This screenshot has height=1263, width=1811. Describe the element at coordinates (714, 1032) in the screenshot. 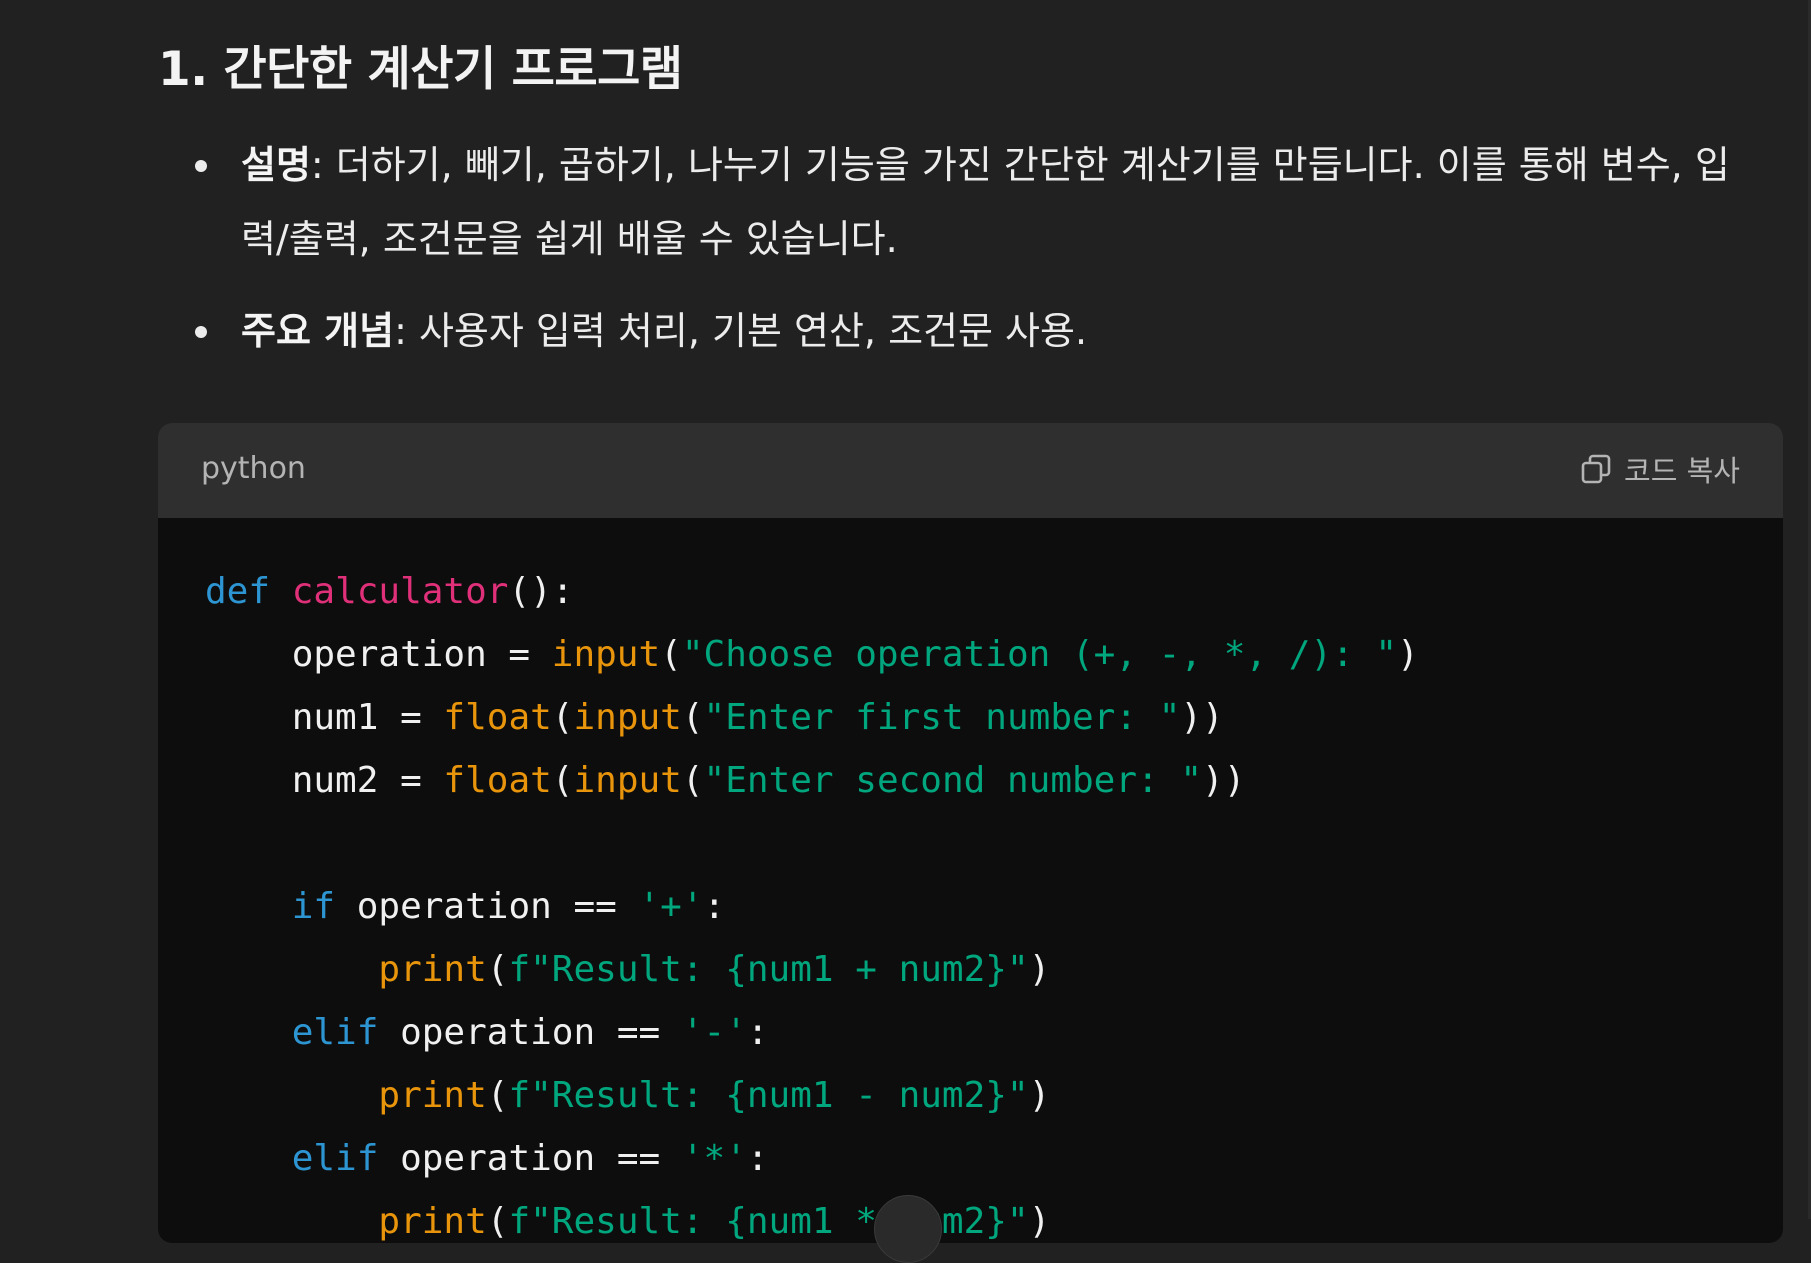

I see `code-token: '-'` at that location.